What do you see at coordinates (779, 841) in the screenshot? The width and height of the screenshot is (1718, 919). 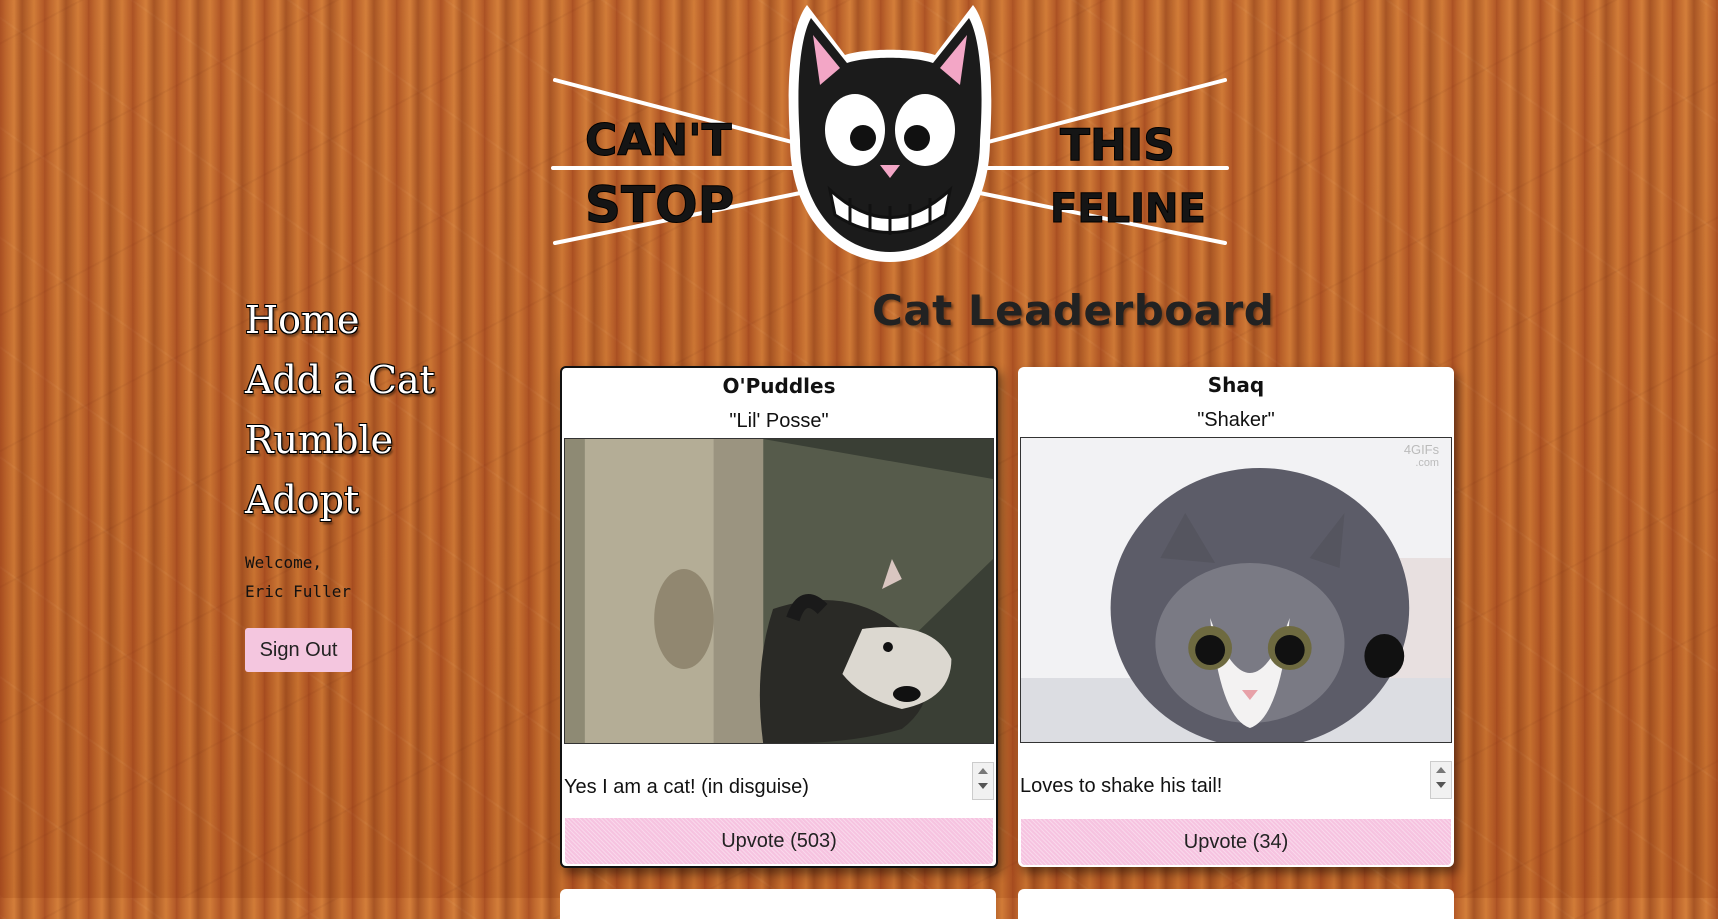 I see `upvote-button: Upvote (503)` at bounding box center [779, 841].